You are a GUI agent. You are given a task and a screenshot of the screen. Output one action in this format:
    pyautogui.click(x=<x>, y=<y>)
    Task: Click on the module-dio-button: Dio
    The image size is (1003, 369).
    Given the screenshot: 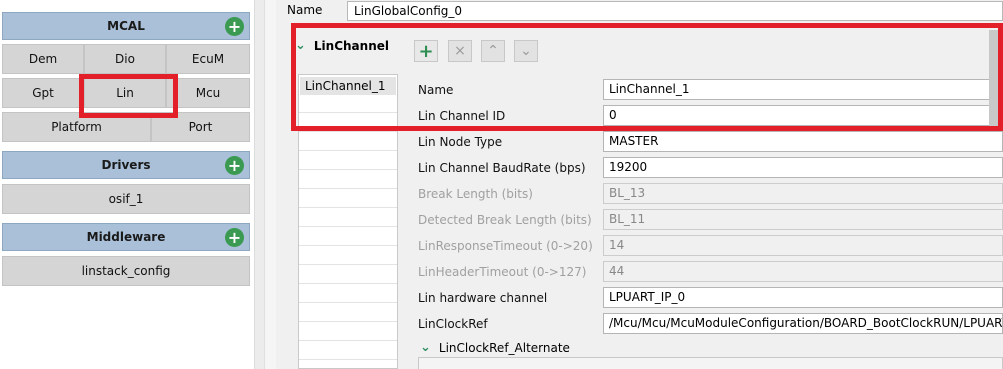 What is the action you would take?
    pyautogui.click(x=125, y=59)
    